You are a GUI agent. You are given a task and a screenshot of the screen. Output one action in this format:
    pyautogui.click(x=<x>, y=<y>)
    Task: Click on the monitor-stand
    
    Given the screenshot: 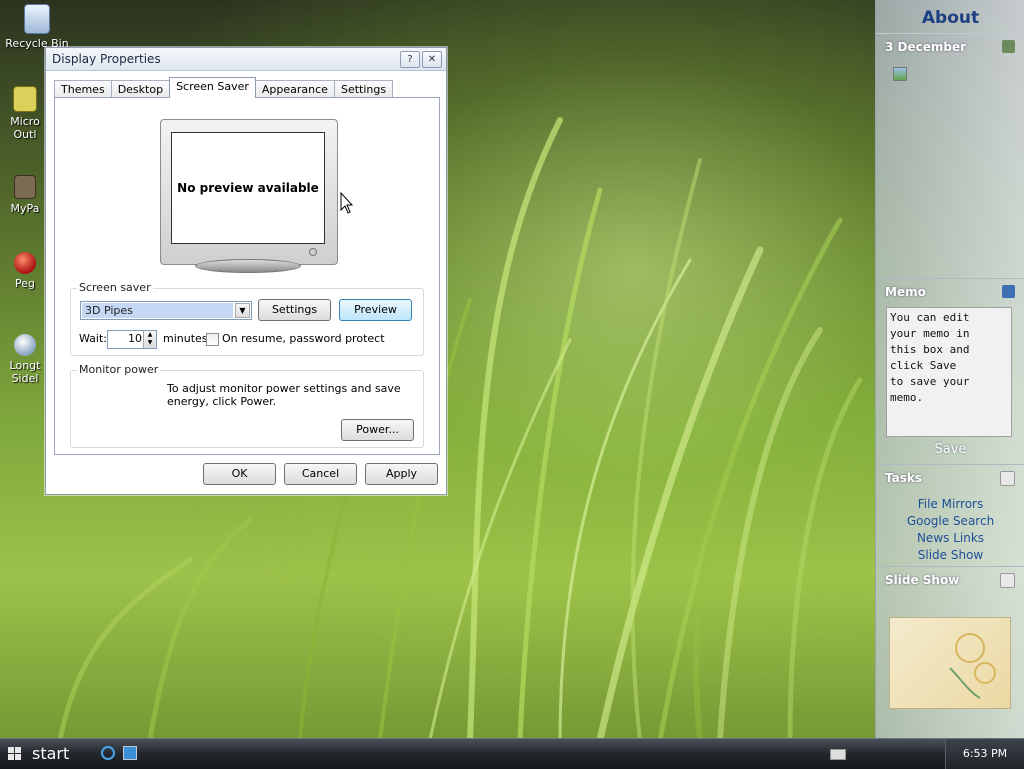 What is the action you would take?
    pyautogui.click(x=248, y=266)
    